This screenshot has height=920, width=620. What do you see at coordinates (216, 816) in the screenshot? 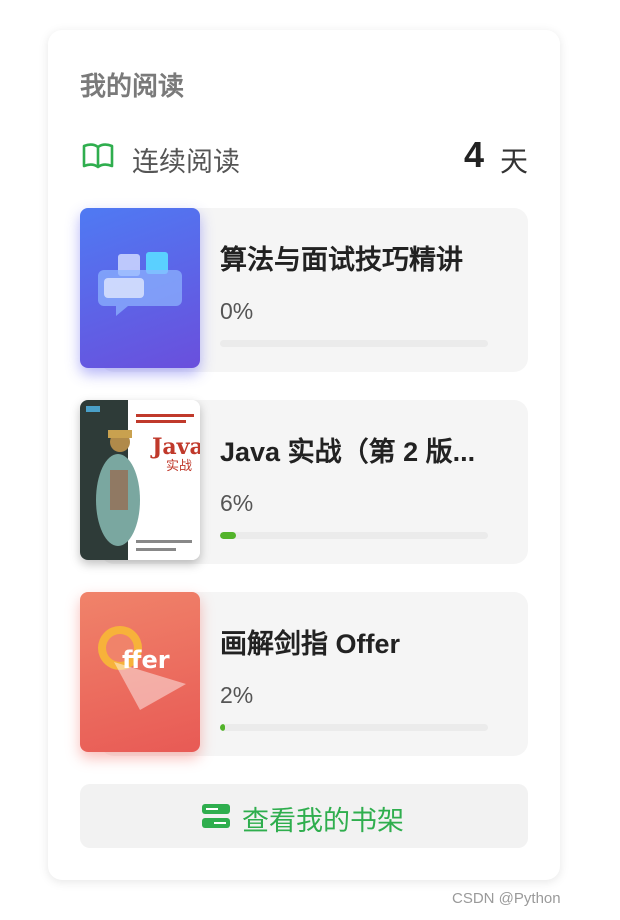
I see `bookshelf-icon` at bounding box center [216, 816].